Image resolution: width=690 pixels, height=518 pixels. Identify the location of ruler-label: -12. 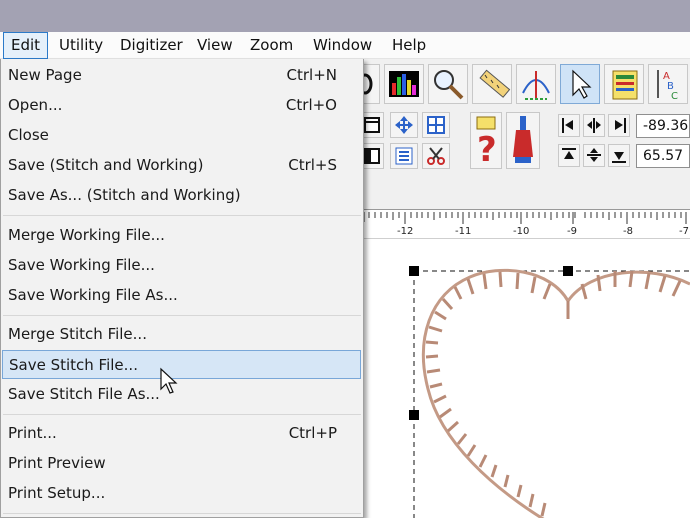
(405, 231).